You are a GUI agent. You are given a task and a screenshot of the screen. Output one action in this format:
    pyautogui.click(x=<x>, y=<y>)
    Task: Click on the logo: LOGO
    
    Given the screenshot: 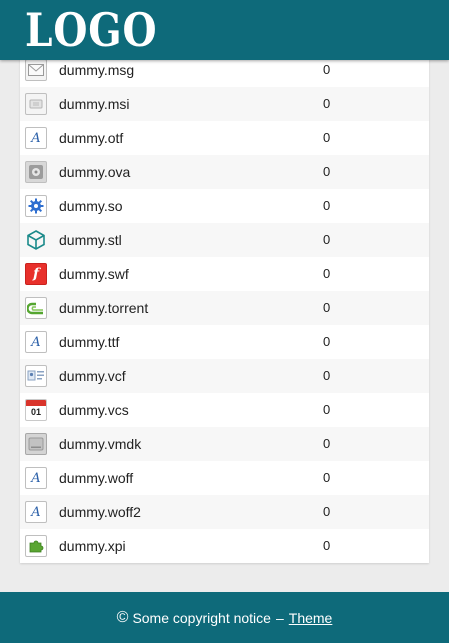 What is the action you would take?
    pyautogui.click(x=91, y=30)
    